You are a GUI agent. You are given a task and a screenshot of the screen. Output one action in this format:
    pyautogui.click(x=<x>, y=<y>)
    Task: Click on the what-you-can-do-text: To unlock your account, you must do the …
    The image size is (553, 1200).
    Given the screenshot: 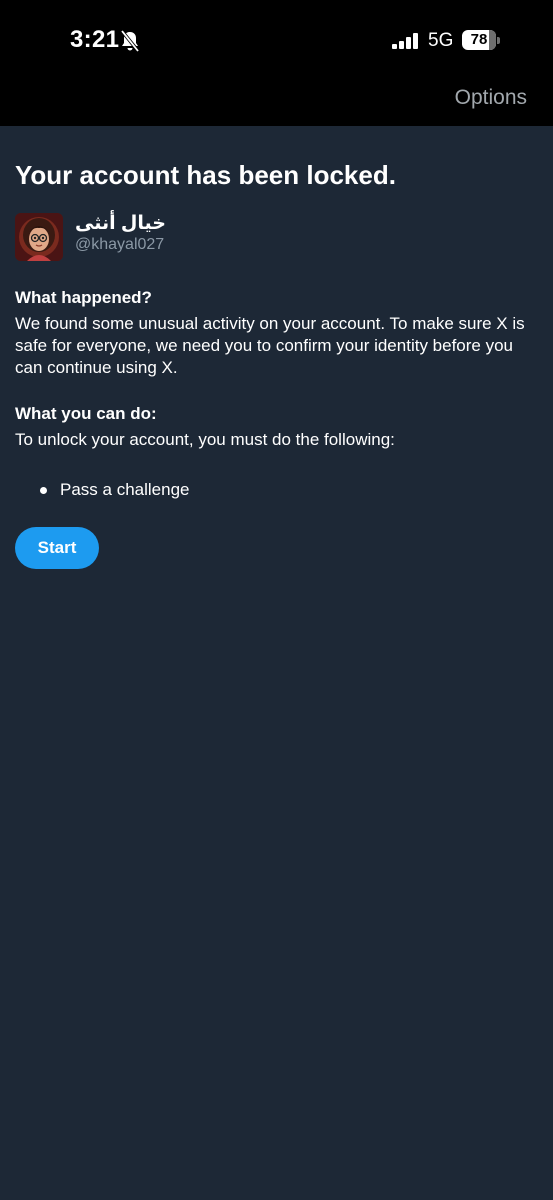 What is the action you would take?
    pyautogui.click(x=205, y=439)
    